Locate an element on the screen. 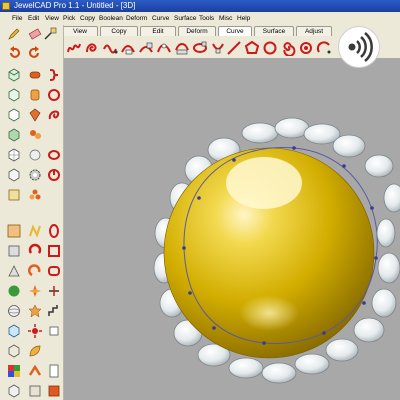 This screenshot has width=400, height=400. tab-copy: Copy is located at coordinates (119, 31).